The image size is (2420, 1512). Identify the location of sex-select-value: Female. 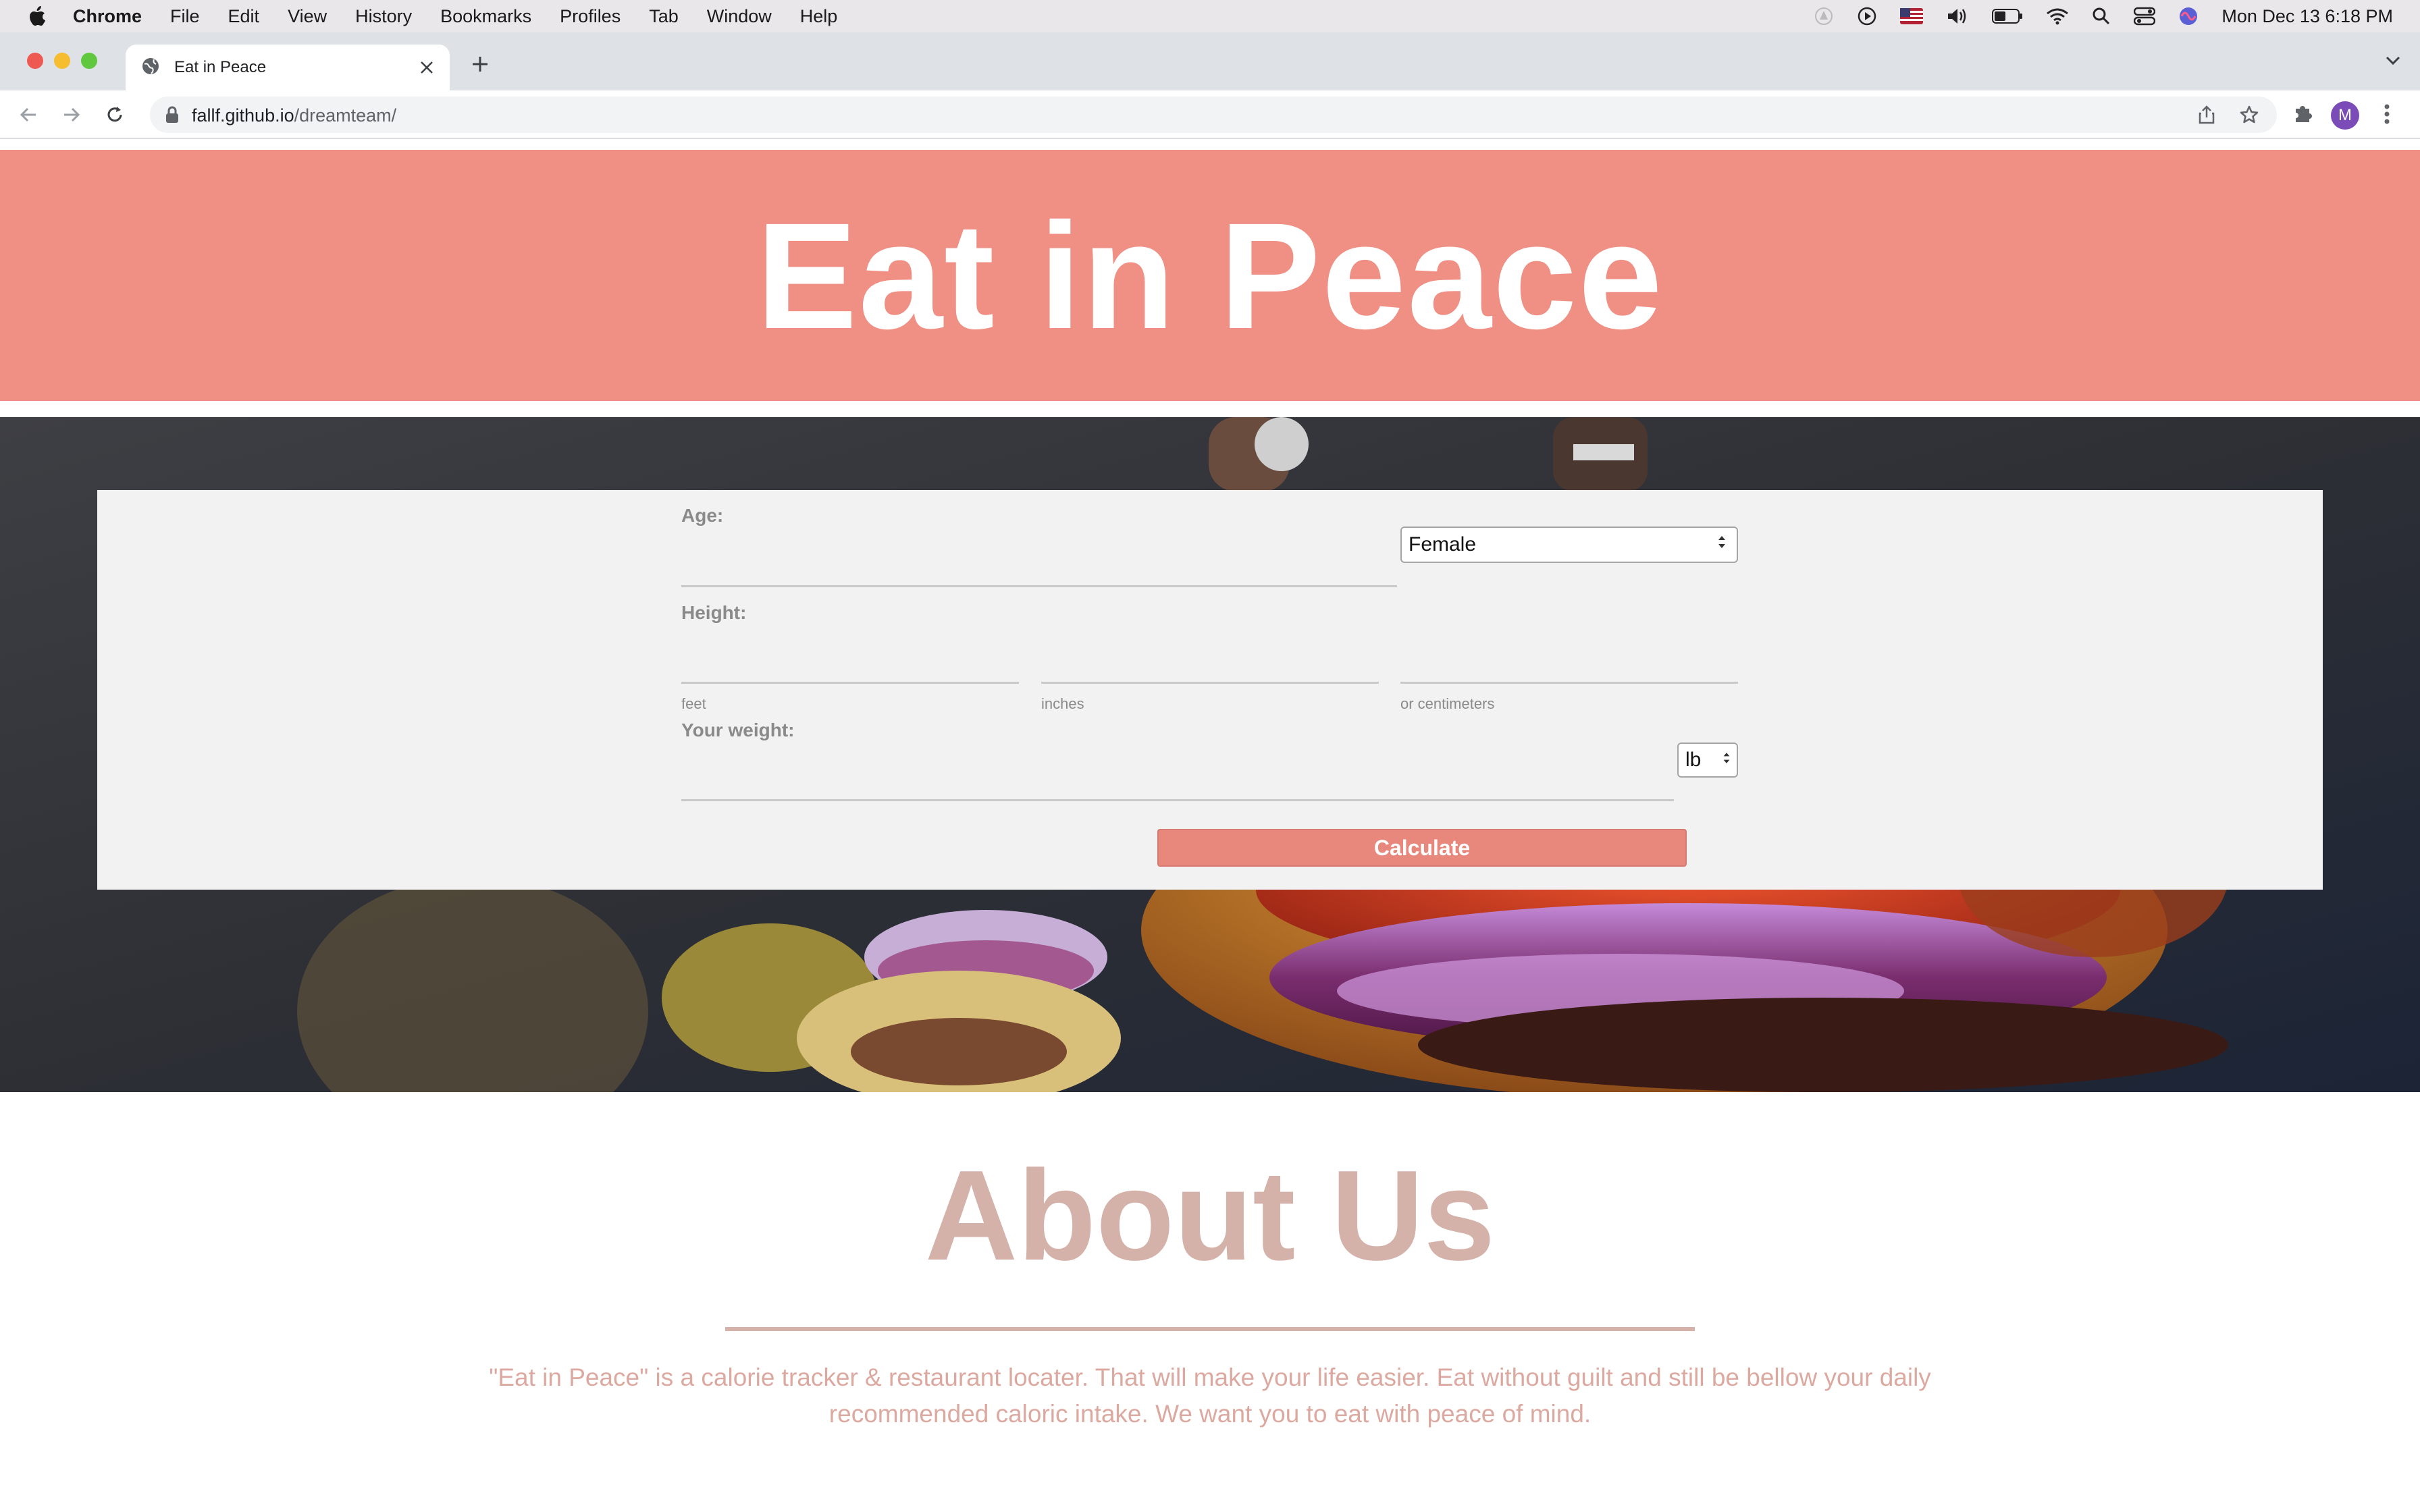
(1443, 544).